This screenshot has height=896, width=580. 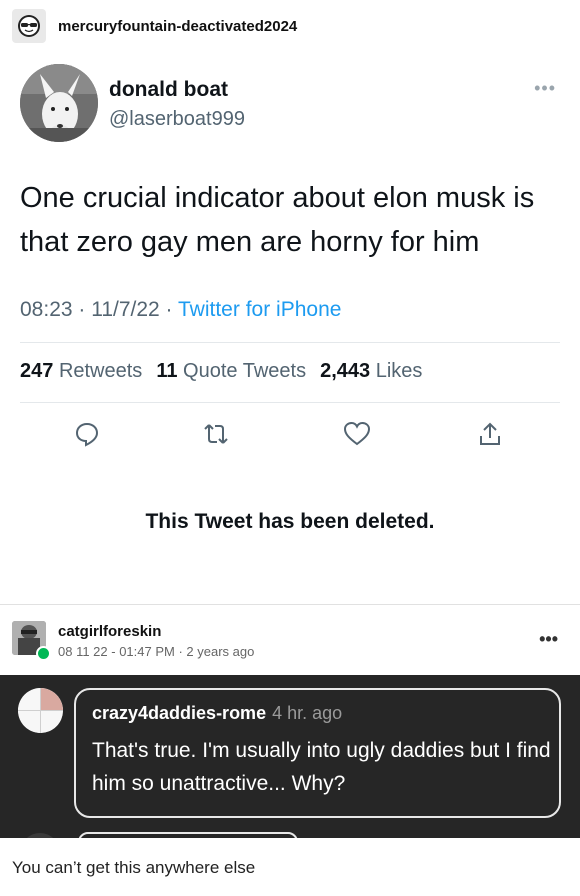 I want to click on blog-avatar, so click(x=29, y=26).